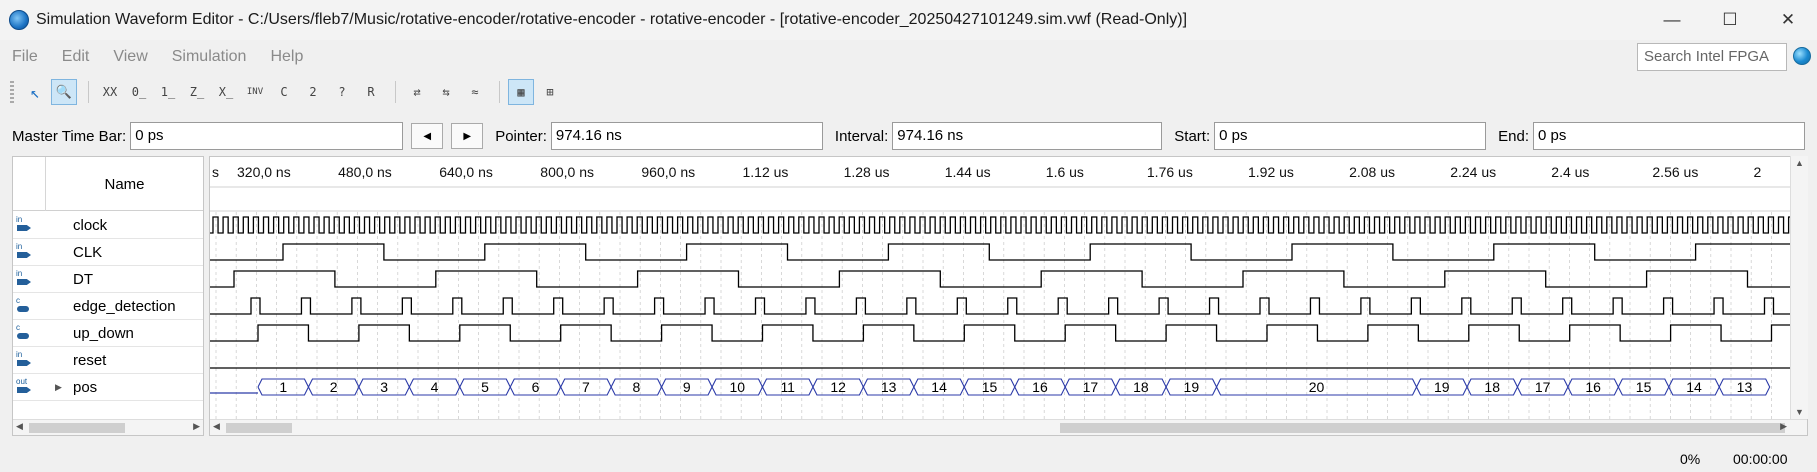  Describe the element at coordinates (1799, 163) in the screenshot. I see `scroll-up-icon: ▲` at that location.